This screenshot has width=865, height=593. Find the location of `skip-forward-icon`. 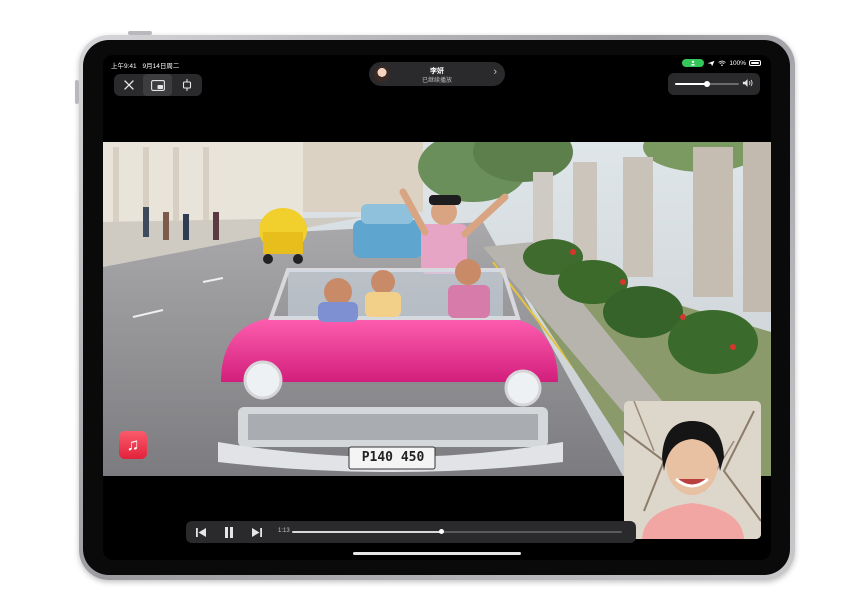

skip-forward-icon is located at coordinates (257, 532).